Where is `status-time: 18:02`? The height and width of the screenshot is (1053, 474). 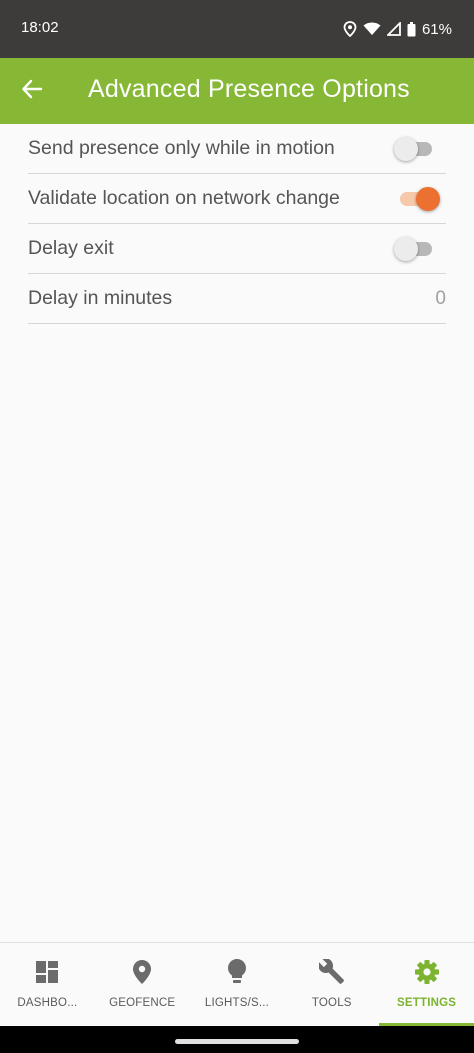
status-time: 18:02 is located at coordinates (40, 27).